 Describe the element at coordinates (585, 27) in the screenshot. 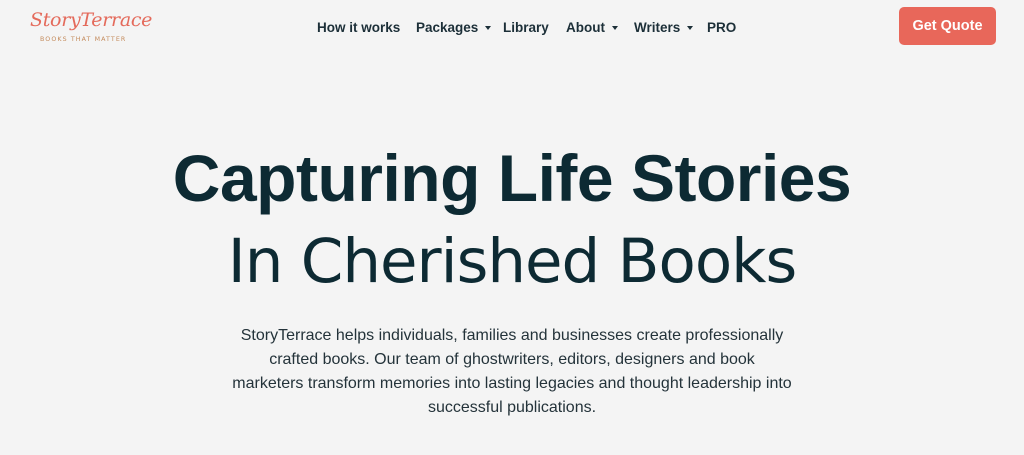

I see `nav-item-label: About` at that location.